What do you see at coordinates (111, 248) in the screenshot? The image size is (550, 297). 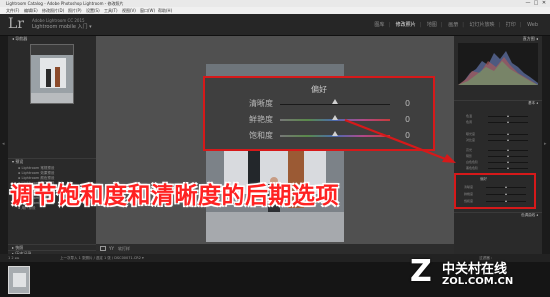 I see `before-after-icon: YY` at bounding box center [111, 248].